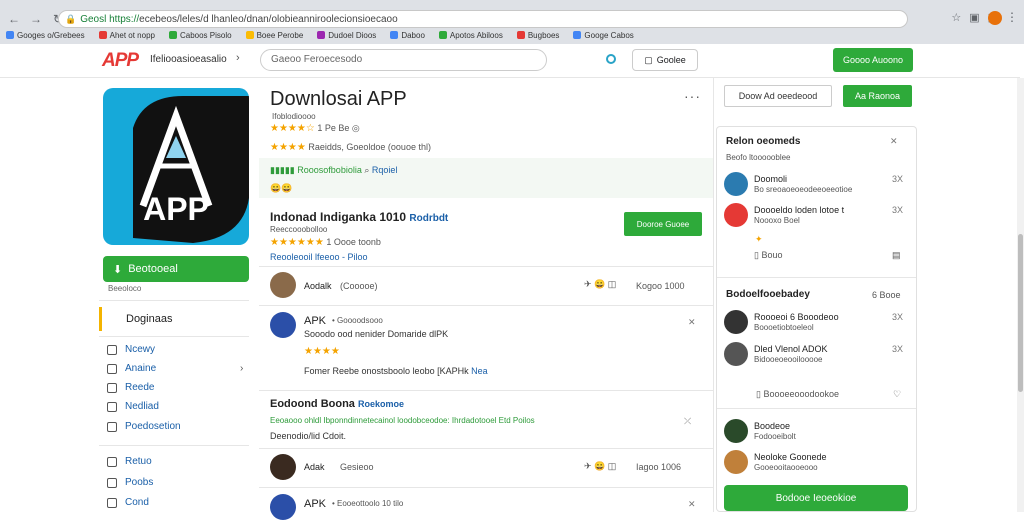  I want to click on share-icon: ⤫, so click(687, 421).